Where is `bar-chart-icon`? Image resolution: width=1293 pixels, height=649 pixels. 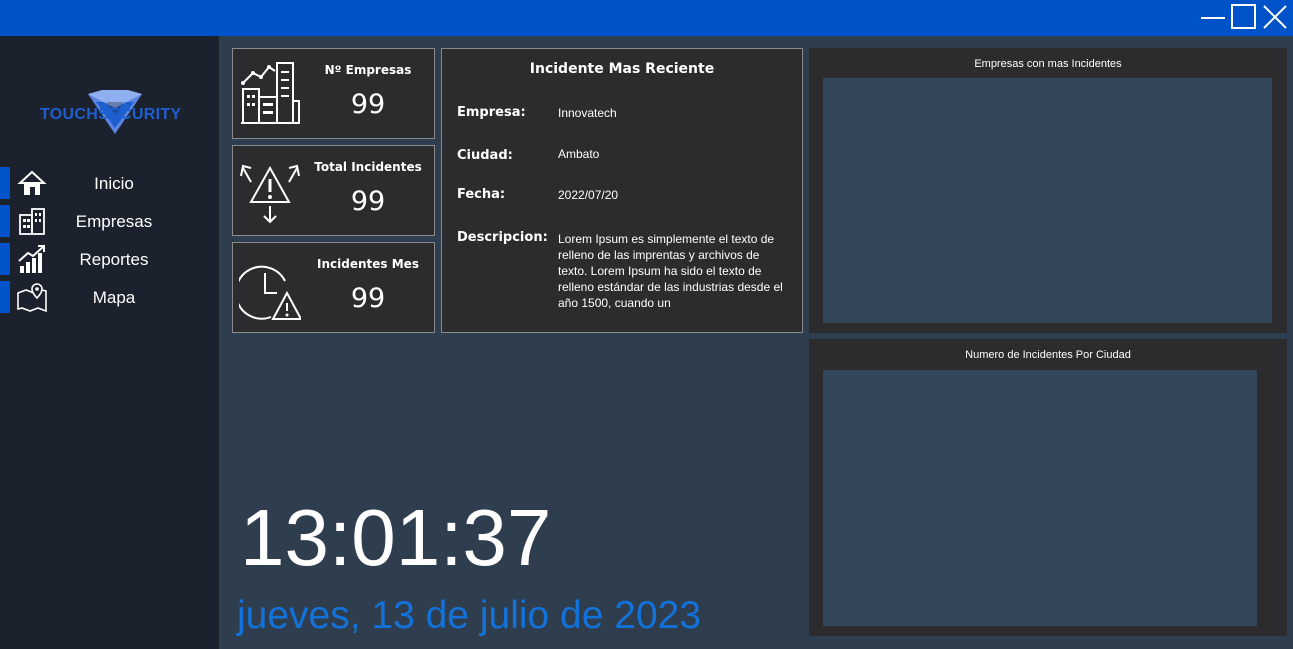 bar-chart-icon is located at coordinates (31, 259).